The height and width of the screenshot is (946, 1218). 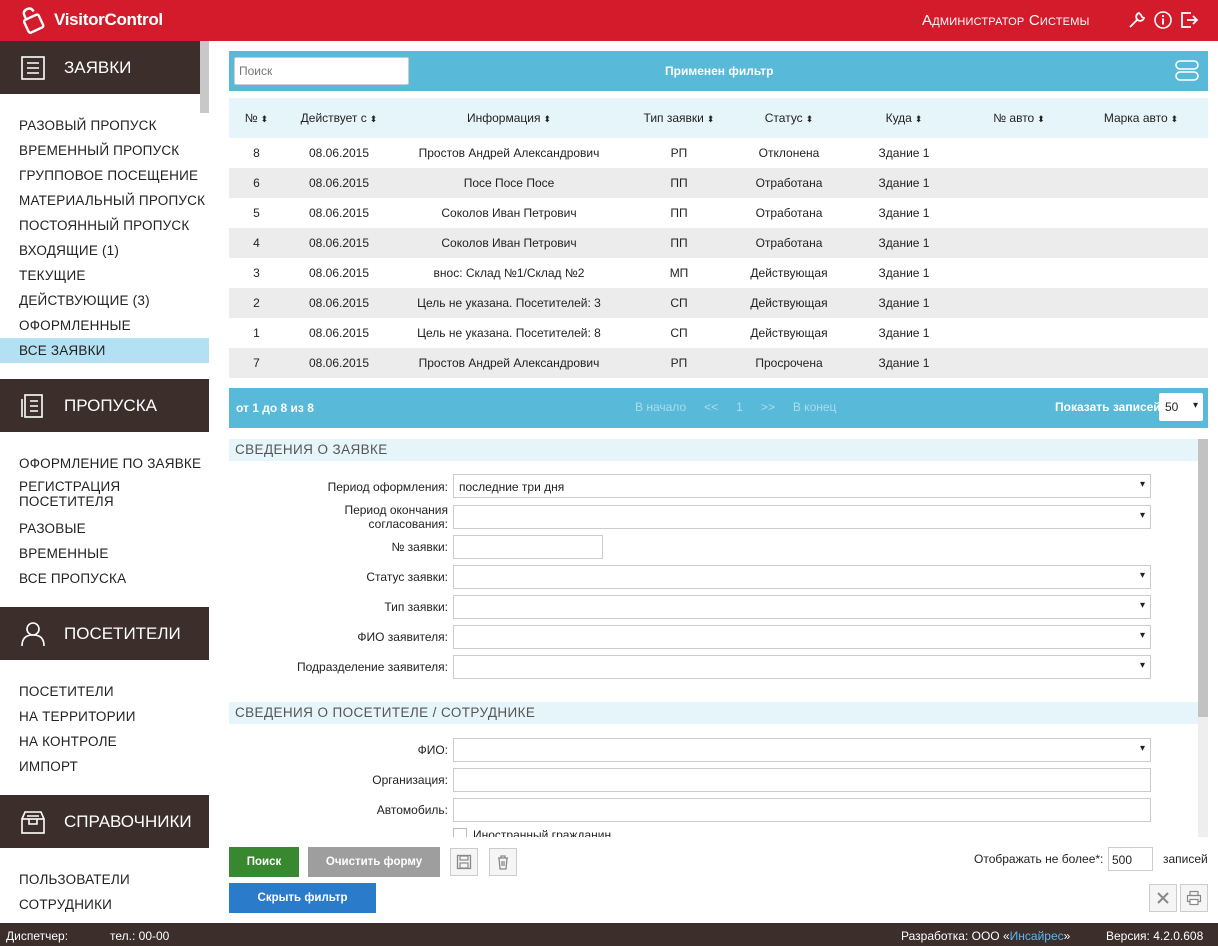 What do you see at coordinates (802, 517) in the screenshot?
I see `approval-period-select` at bounding box center [802, 517].